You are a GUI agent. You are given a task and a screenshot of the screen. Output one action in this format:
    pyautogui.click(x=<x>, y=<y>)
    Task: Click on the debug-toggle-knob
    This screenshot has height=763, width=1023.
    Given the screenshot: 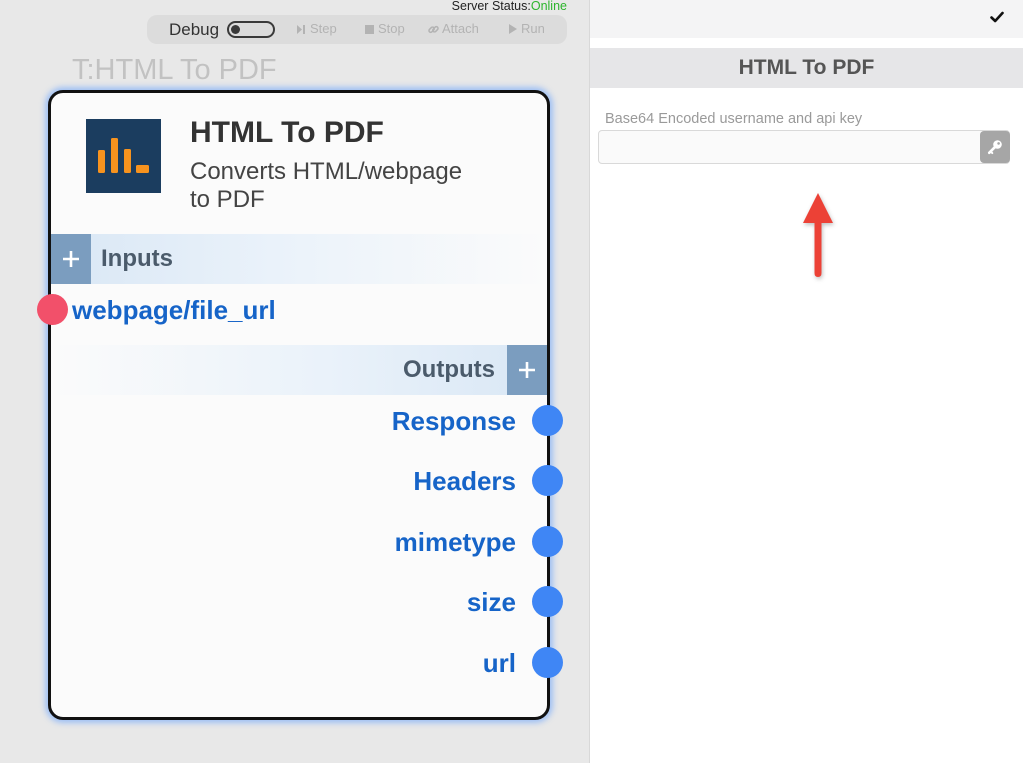 What is the action you would take?
    pyautogui.click(x=235, y=29)
    